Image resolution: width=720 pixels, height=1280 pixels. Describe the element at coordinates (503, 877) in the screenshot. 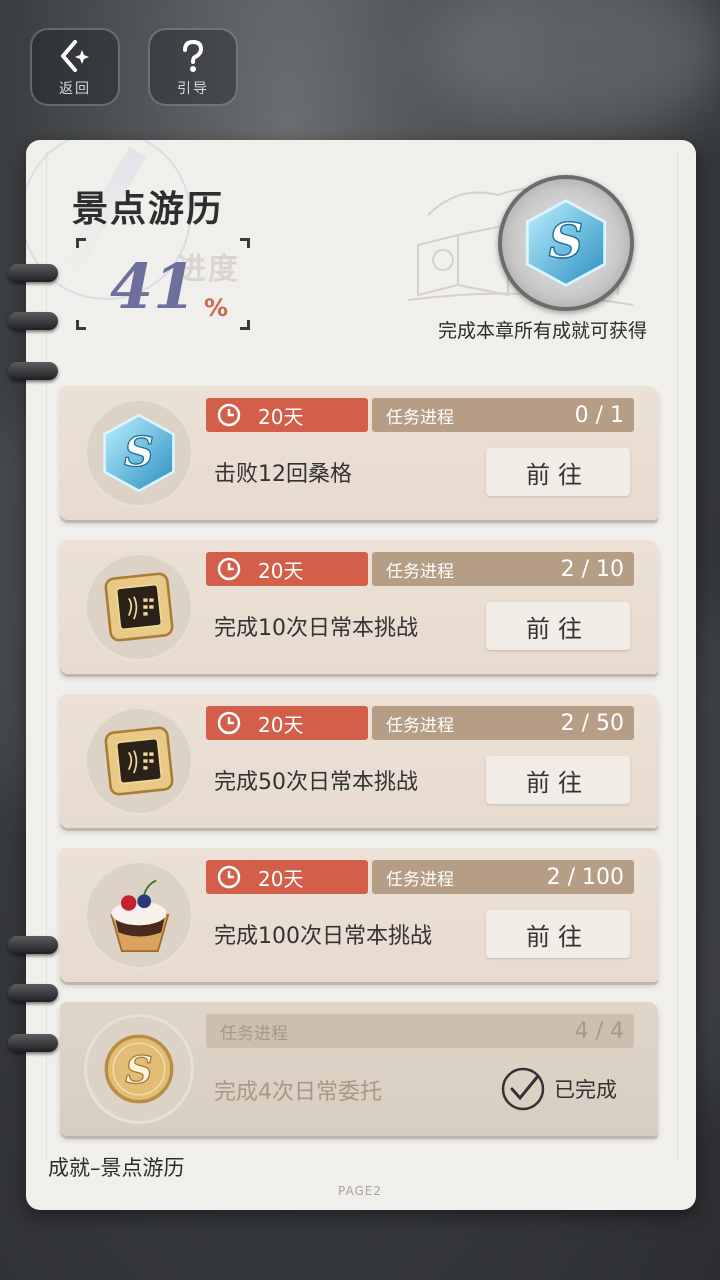

I see `task-progress: 任务进程 2 / 100` at that location.